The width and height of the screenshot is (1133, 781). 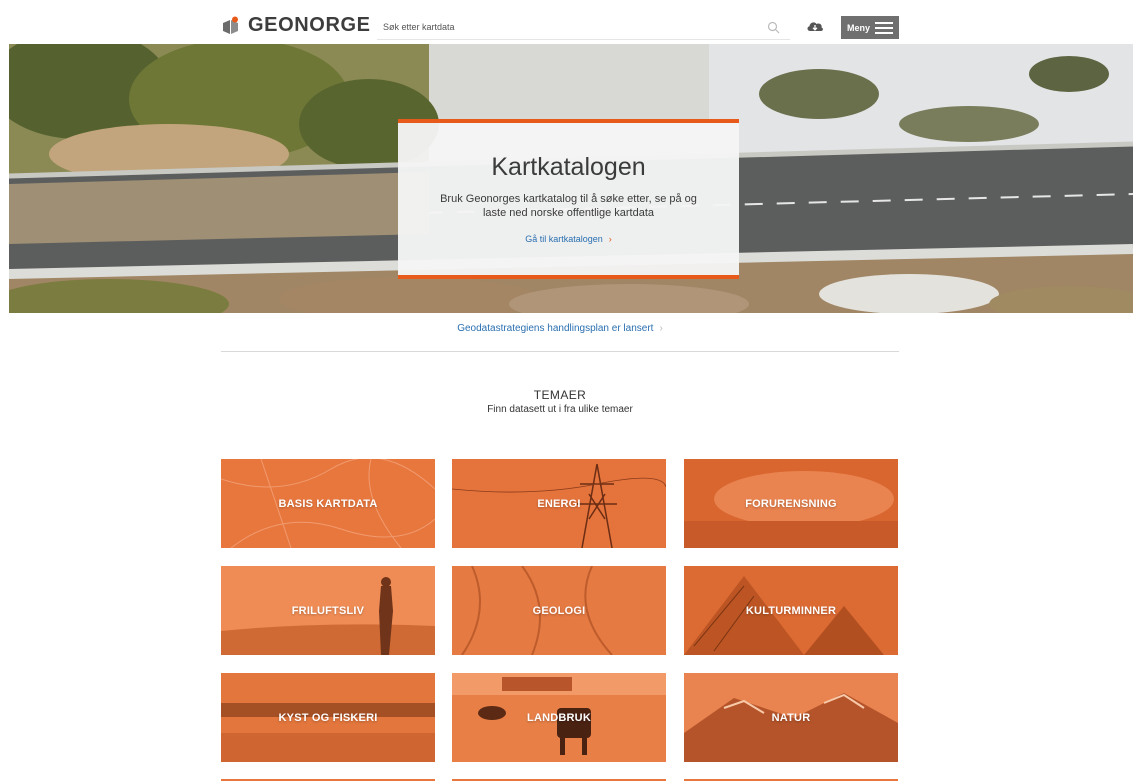 I want to click on catalog-link-label: Gå til kartkatalogen, so click(x=564, y=239).